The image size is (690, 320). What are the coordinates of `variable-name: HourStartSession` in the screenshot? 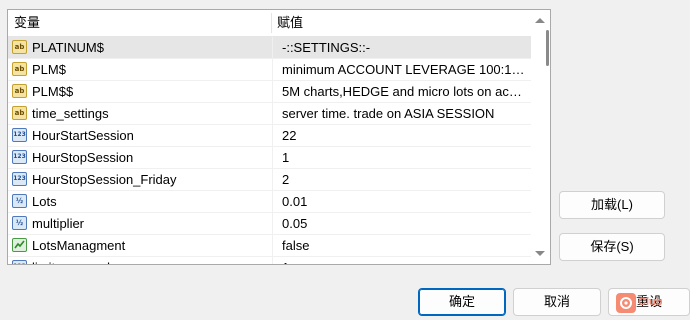 It's located at (83, 135).